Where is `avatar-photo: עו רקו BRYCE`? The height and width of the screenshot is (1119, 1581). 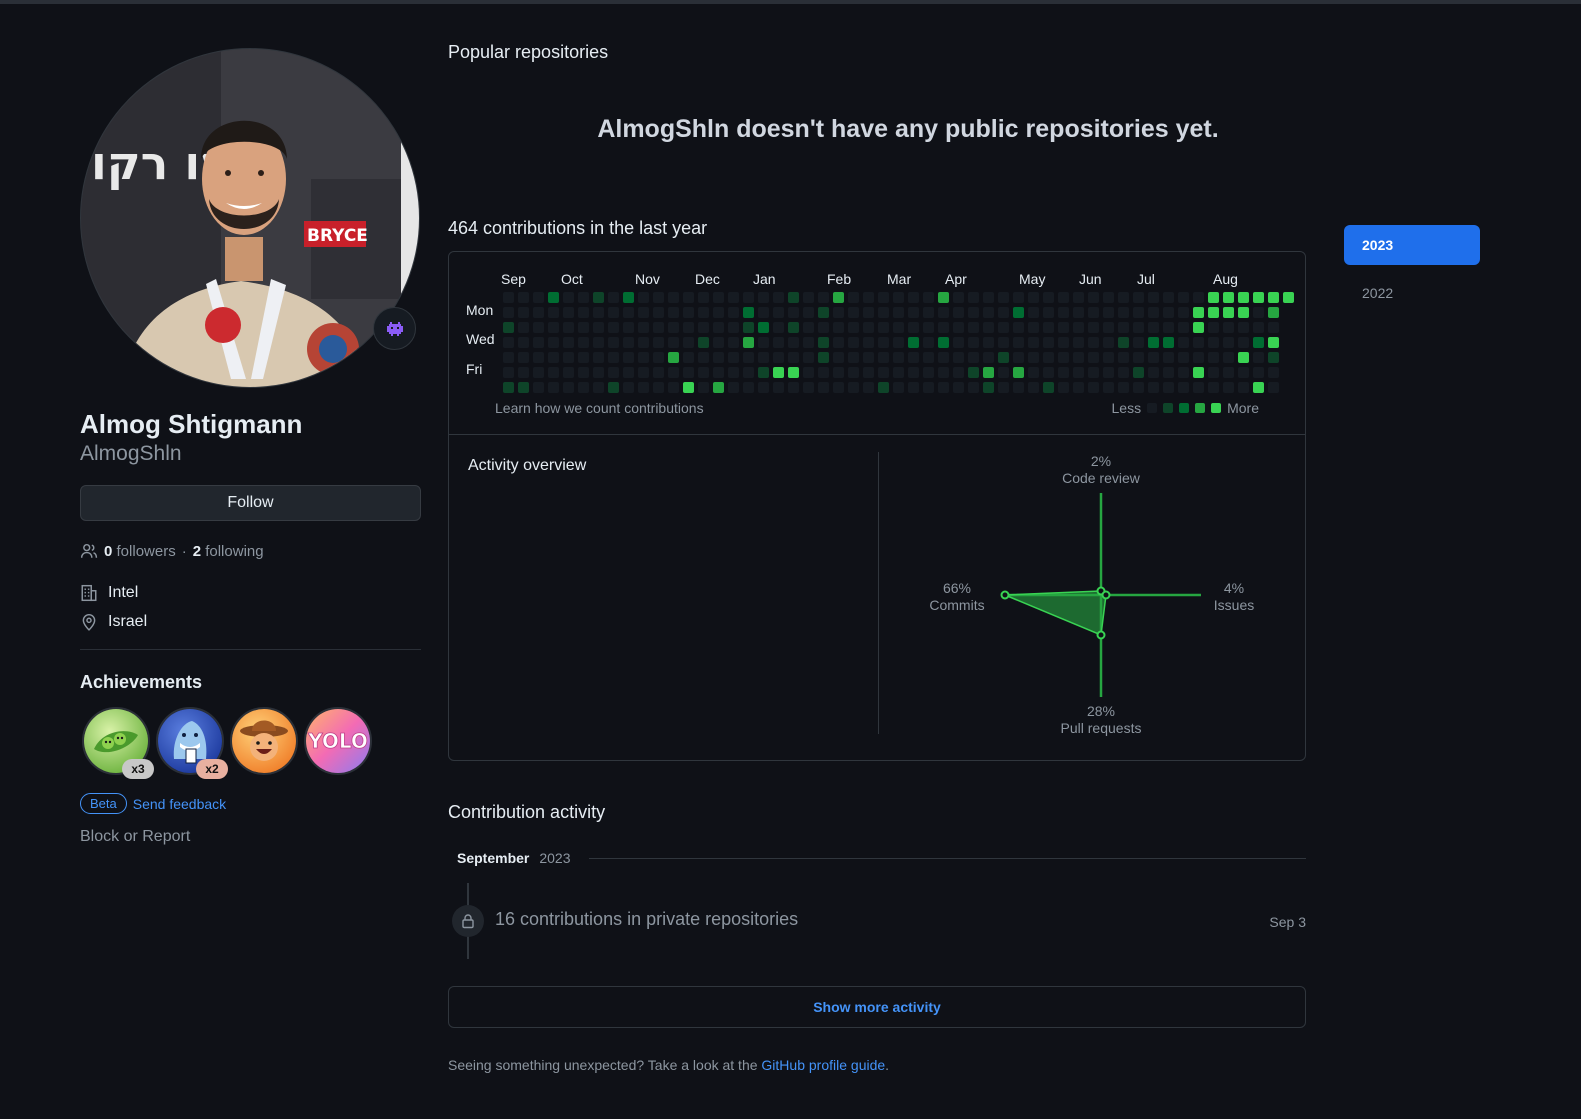
avatar-photo: עו רקו BRYCE is located at coordinates (250, 218).